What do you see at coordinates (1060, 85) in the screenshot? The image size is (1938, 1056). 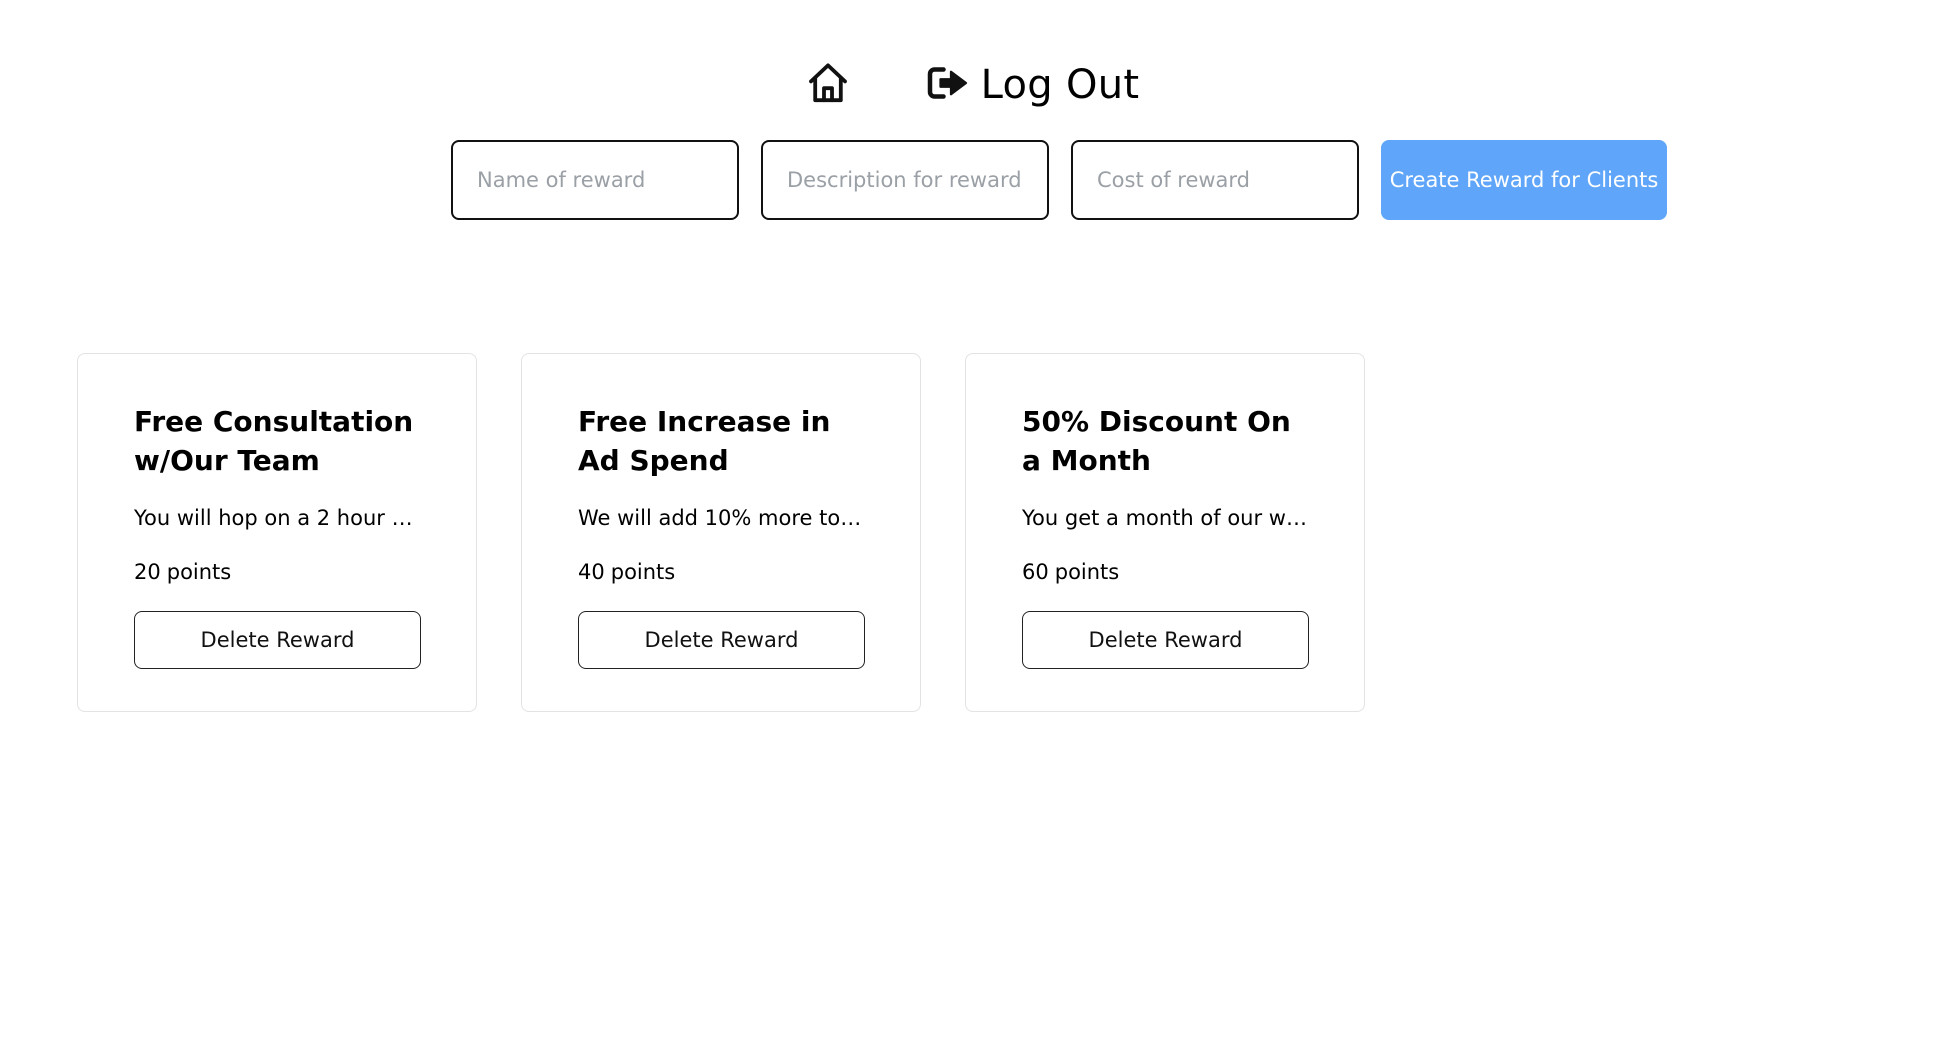 I see `logout-label: Log Out` at bounding box center [1060, 85].